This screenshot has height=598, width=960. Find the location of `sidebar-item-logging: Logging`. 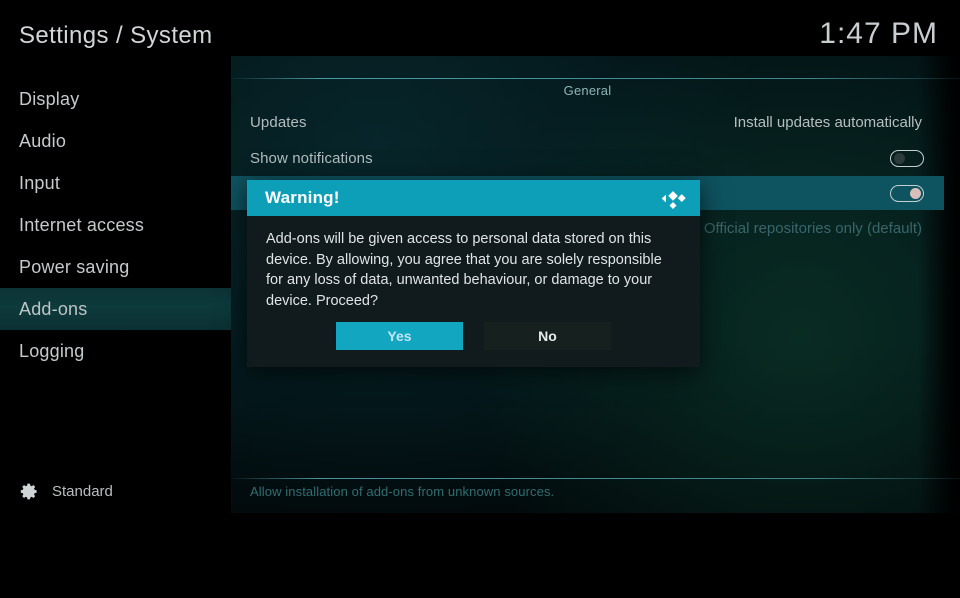

sidebar-item-logging: Logging is located at coordinates (115, 351).